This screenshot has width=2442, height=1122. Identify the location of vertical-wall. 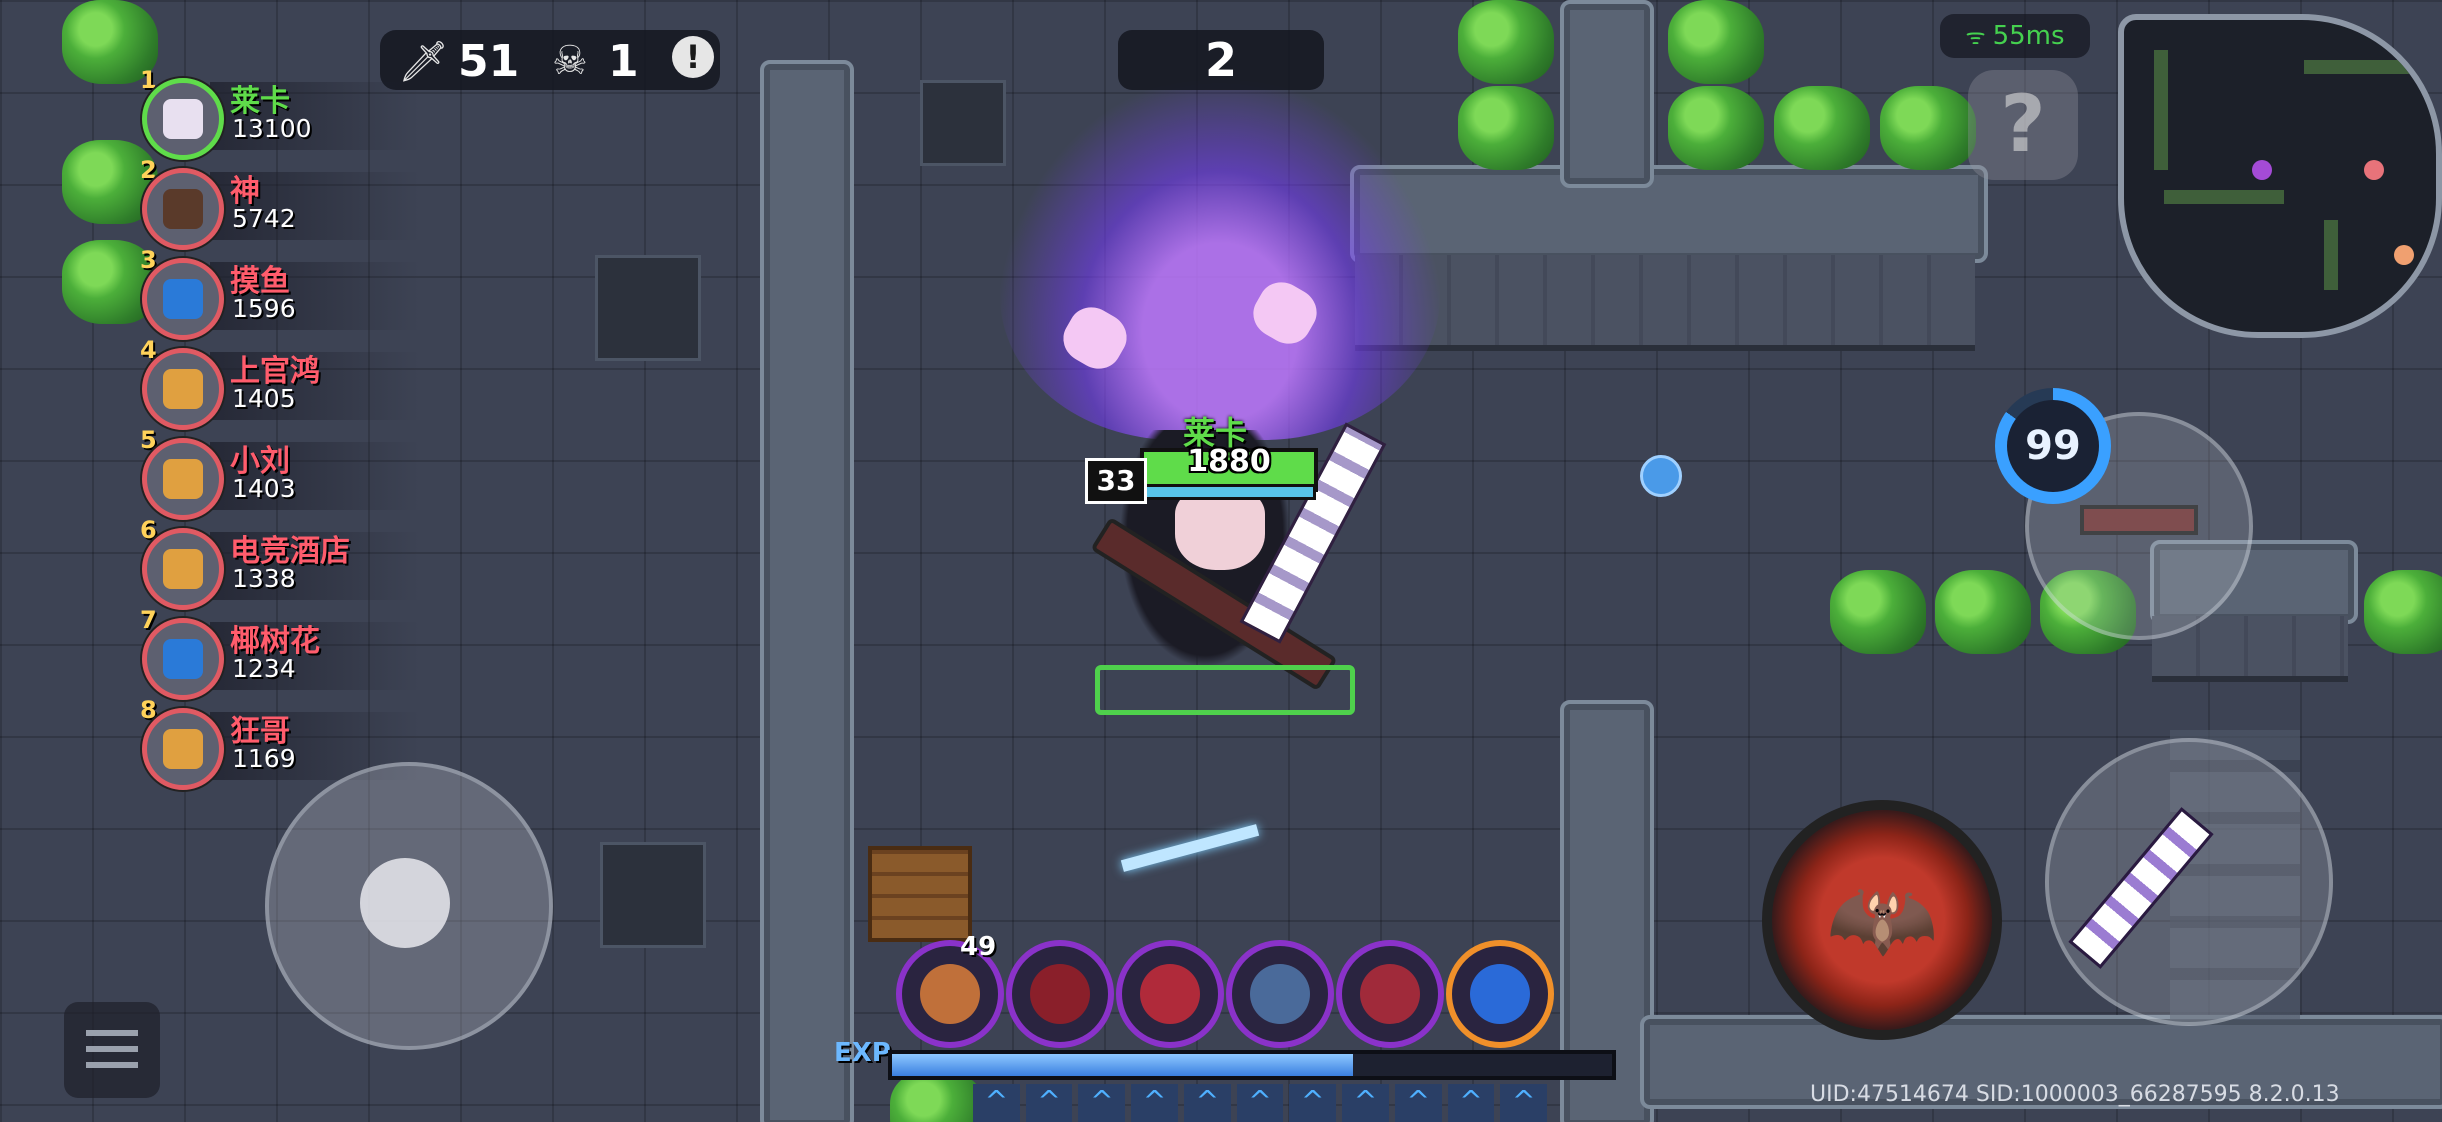
(807, 591).